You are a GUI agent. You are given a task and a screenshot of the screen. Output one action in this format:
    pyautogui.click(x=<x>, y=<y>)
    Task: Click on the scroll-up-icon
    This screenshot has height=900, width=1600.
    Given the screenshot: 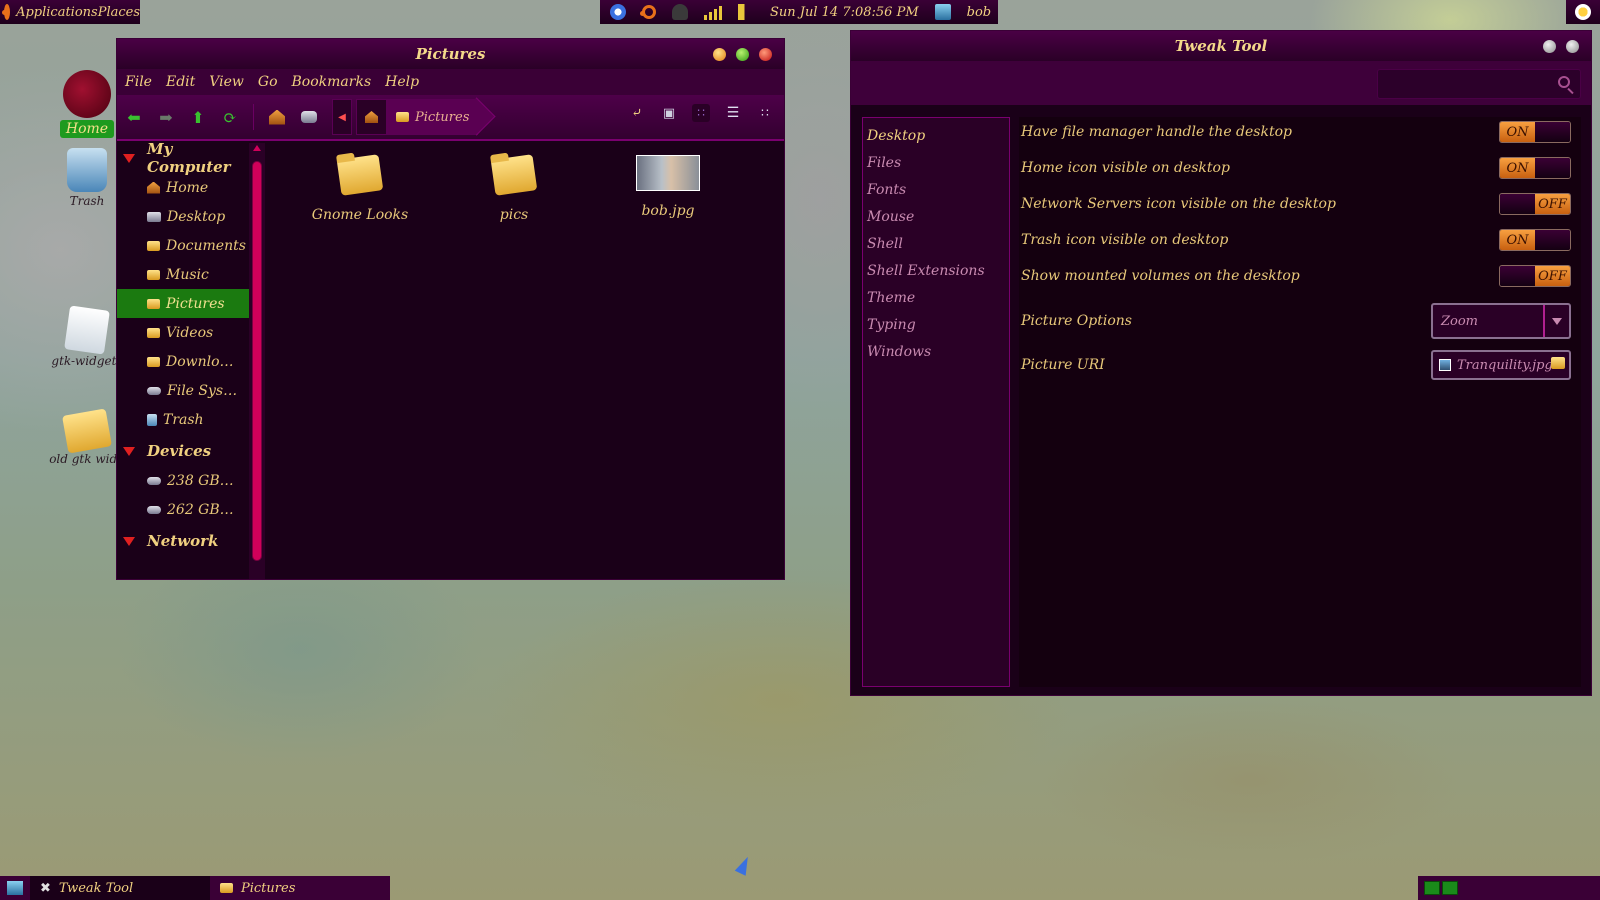 What is the action you would take?
    pyautogui.click(x=257, y=148)
    